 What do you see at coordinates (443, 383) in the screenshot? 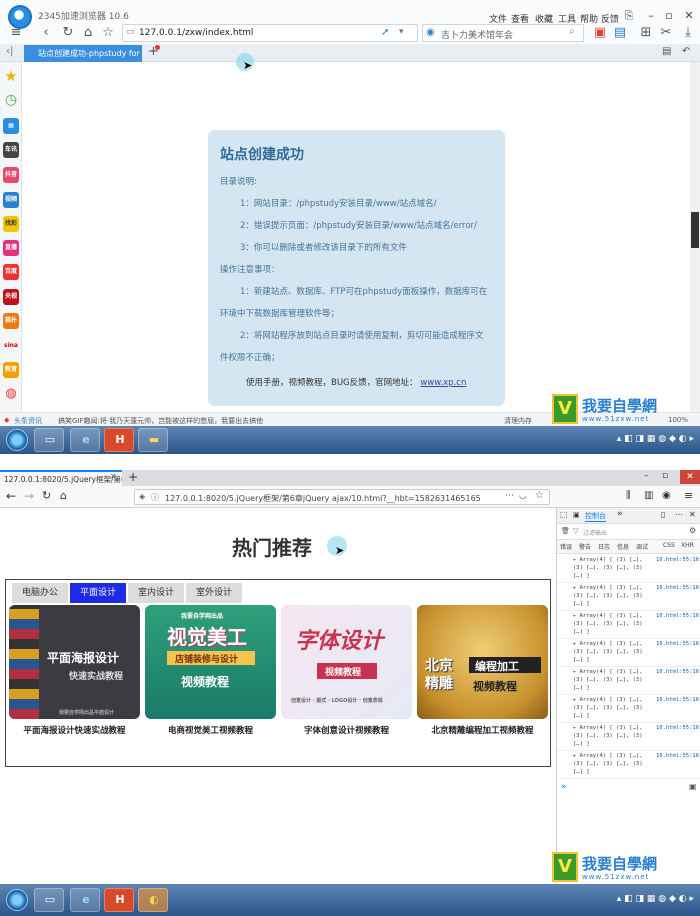
I see `official-site-link: www.xp.cn` at bounding box center [443, 383].